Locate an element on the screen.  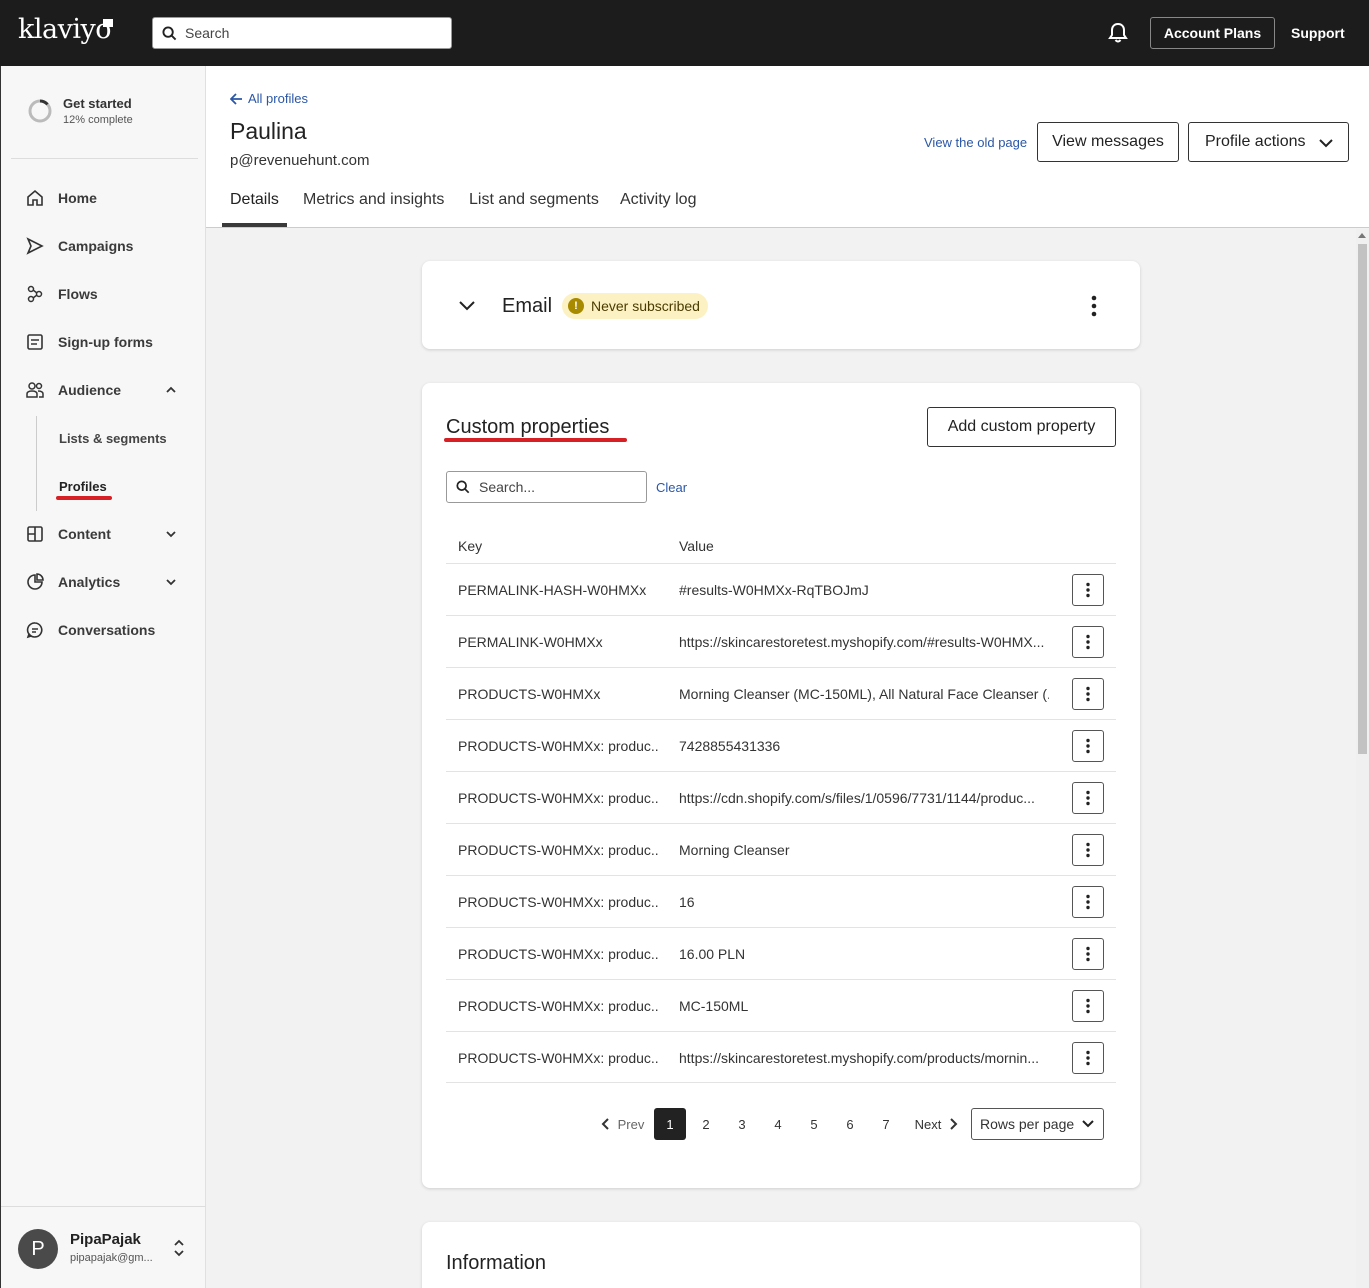
page-button-3: 3 is located at coordinates (742, 1124).